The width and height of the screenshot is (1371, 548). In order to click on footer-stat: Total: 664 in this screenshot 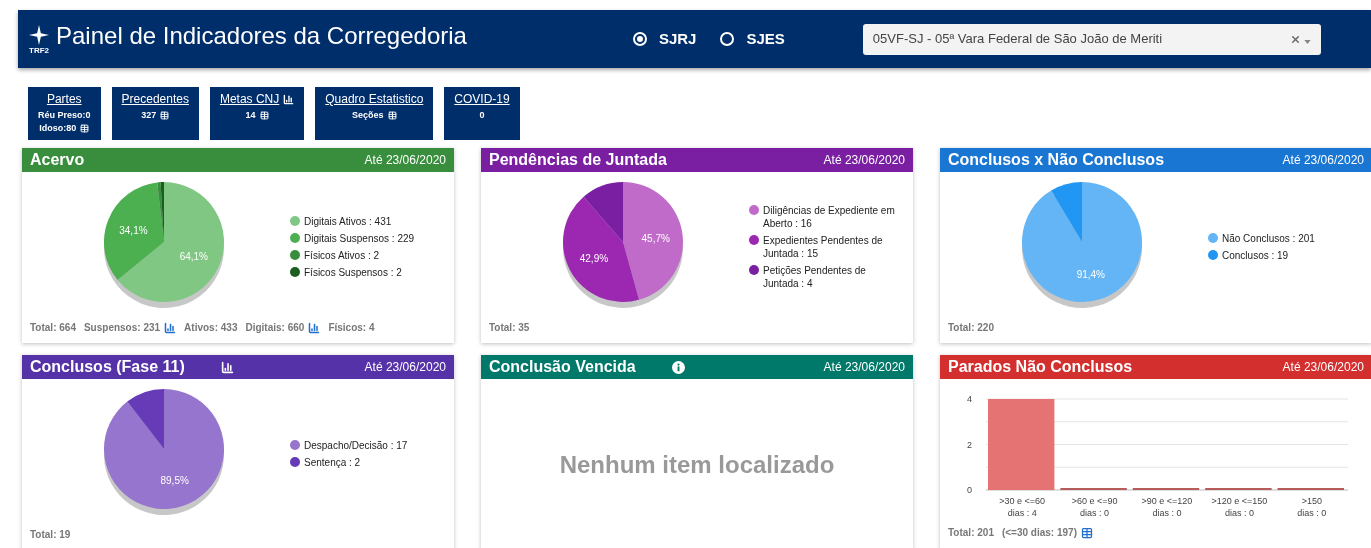, I will do `click(53, 328)`.